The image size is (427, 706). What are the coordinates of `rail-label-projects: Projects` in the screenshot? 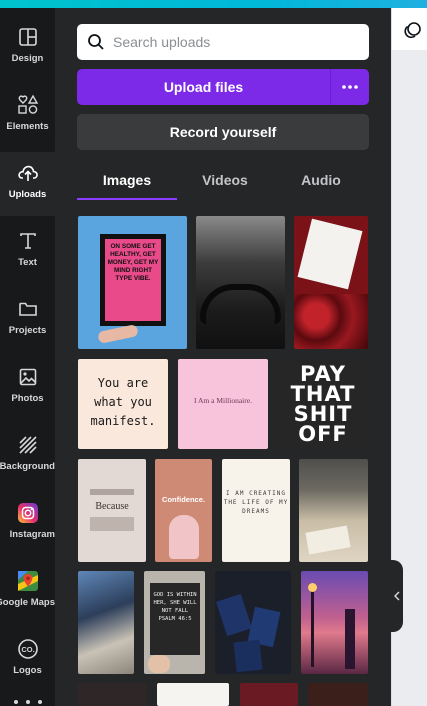 It's located at (27, 330).